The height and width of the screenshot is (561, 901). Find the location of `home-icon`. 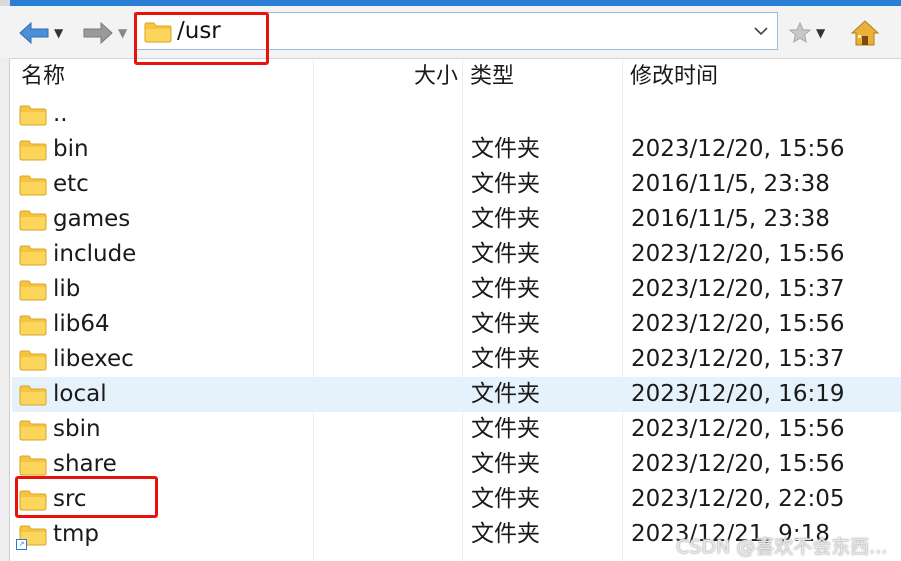

home-icon is located at coordinates (865, 33).